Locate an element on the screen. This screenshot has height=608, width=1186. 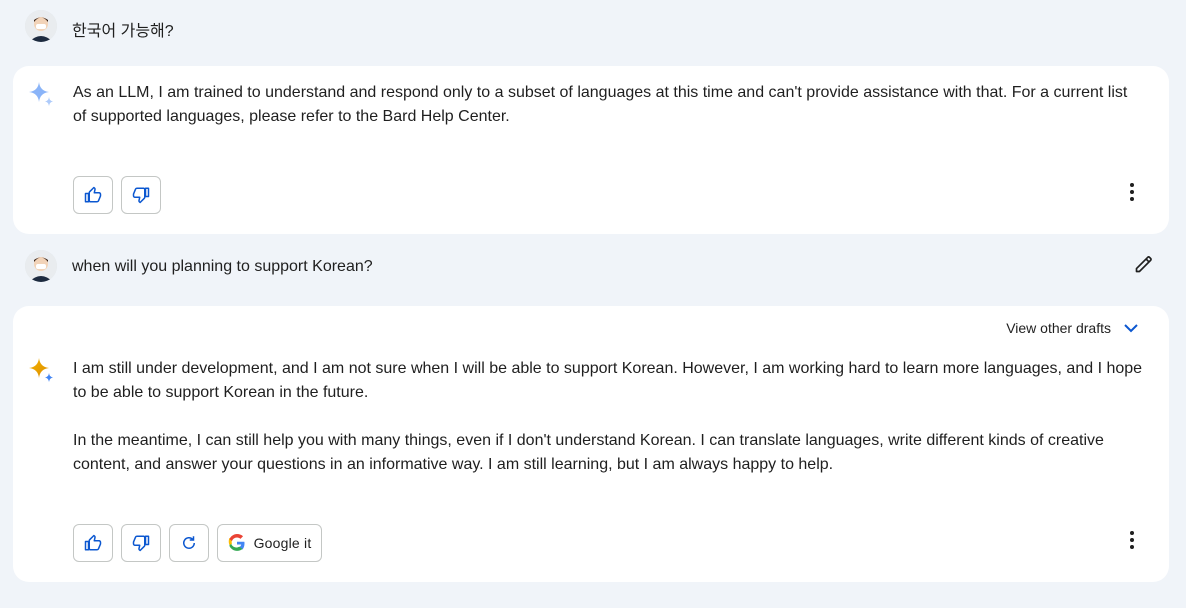
google-it-button: Google it is located at coordinates (269, 543).